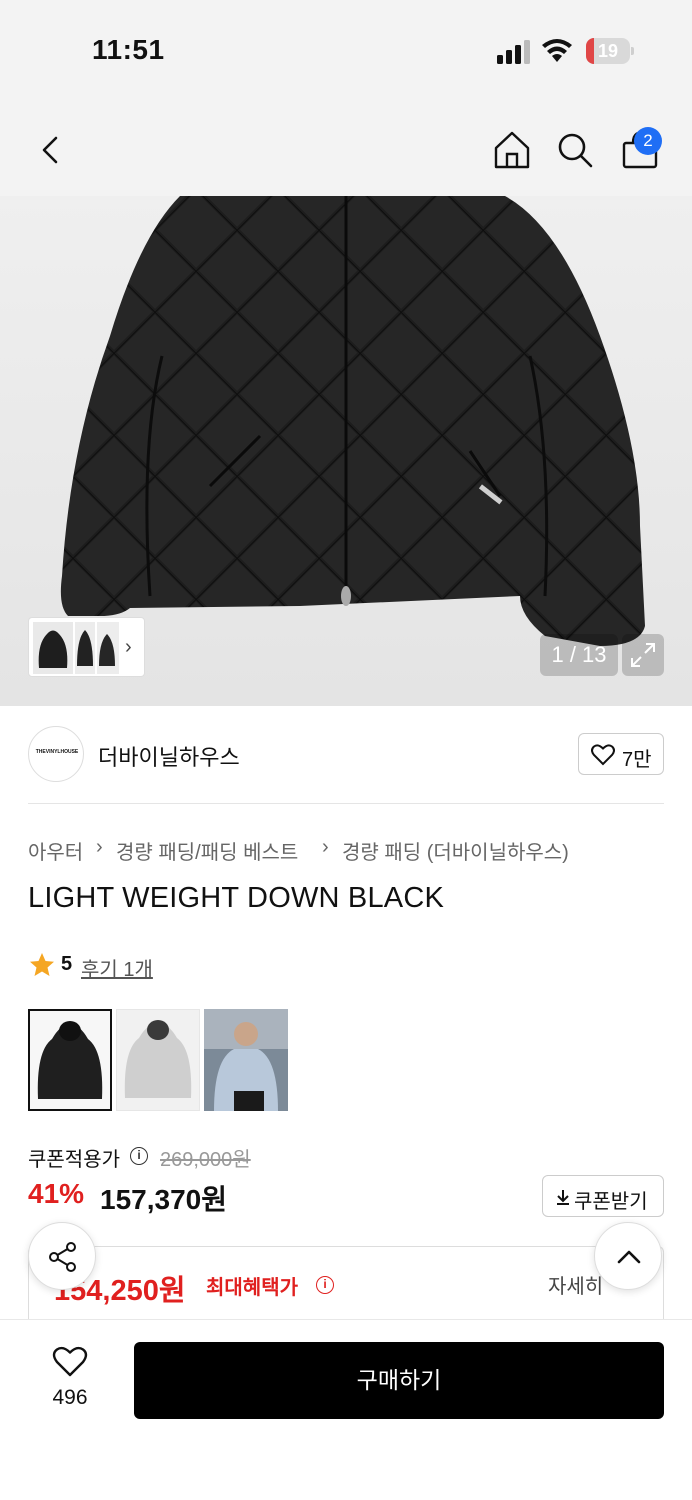 Image resolution: width=692 pixels, height=1500 pixels. What do you see at coordinates (346, 148) in the screenshot?
I see `top-nav` at bounding box center [346, 148].